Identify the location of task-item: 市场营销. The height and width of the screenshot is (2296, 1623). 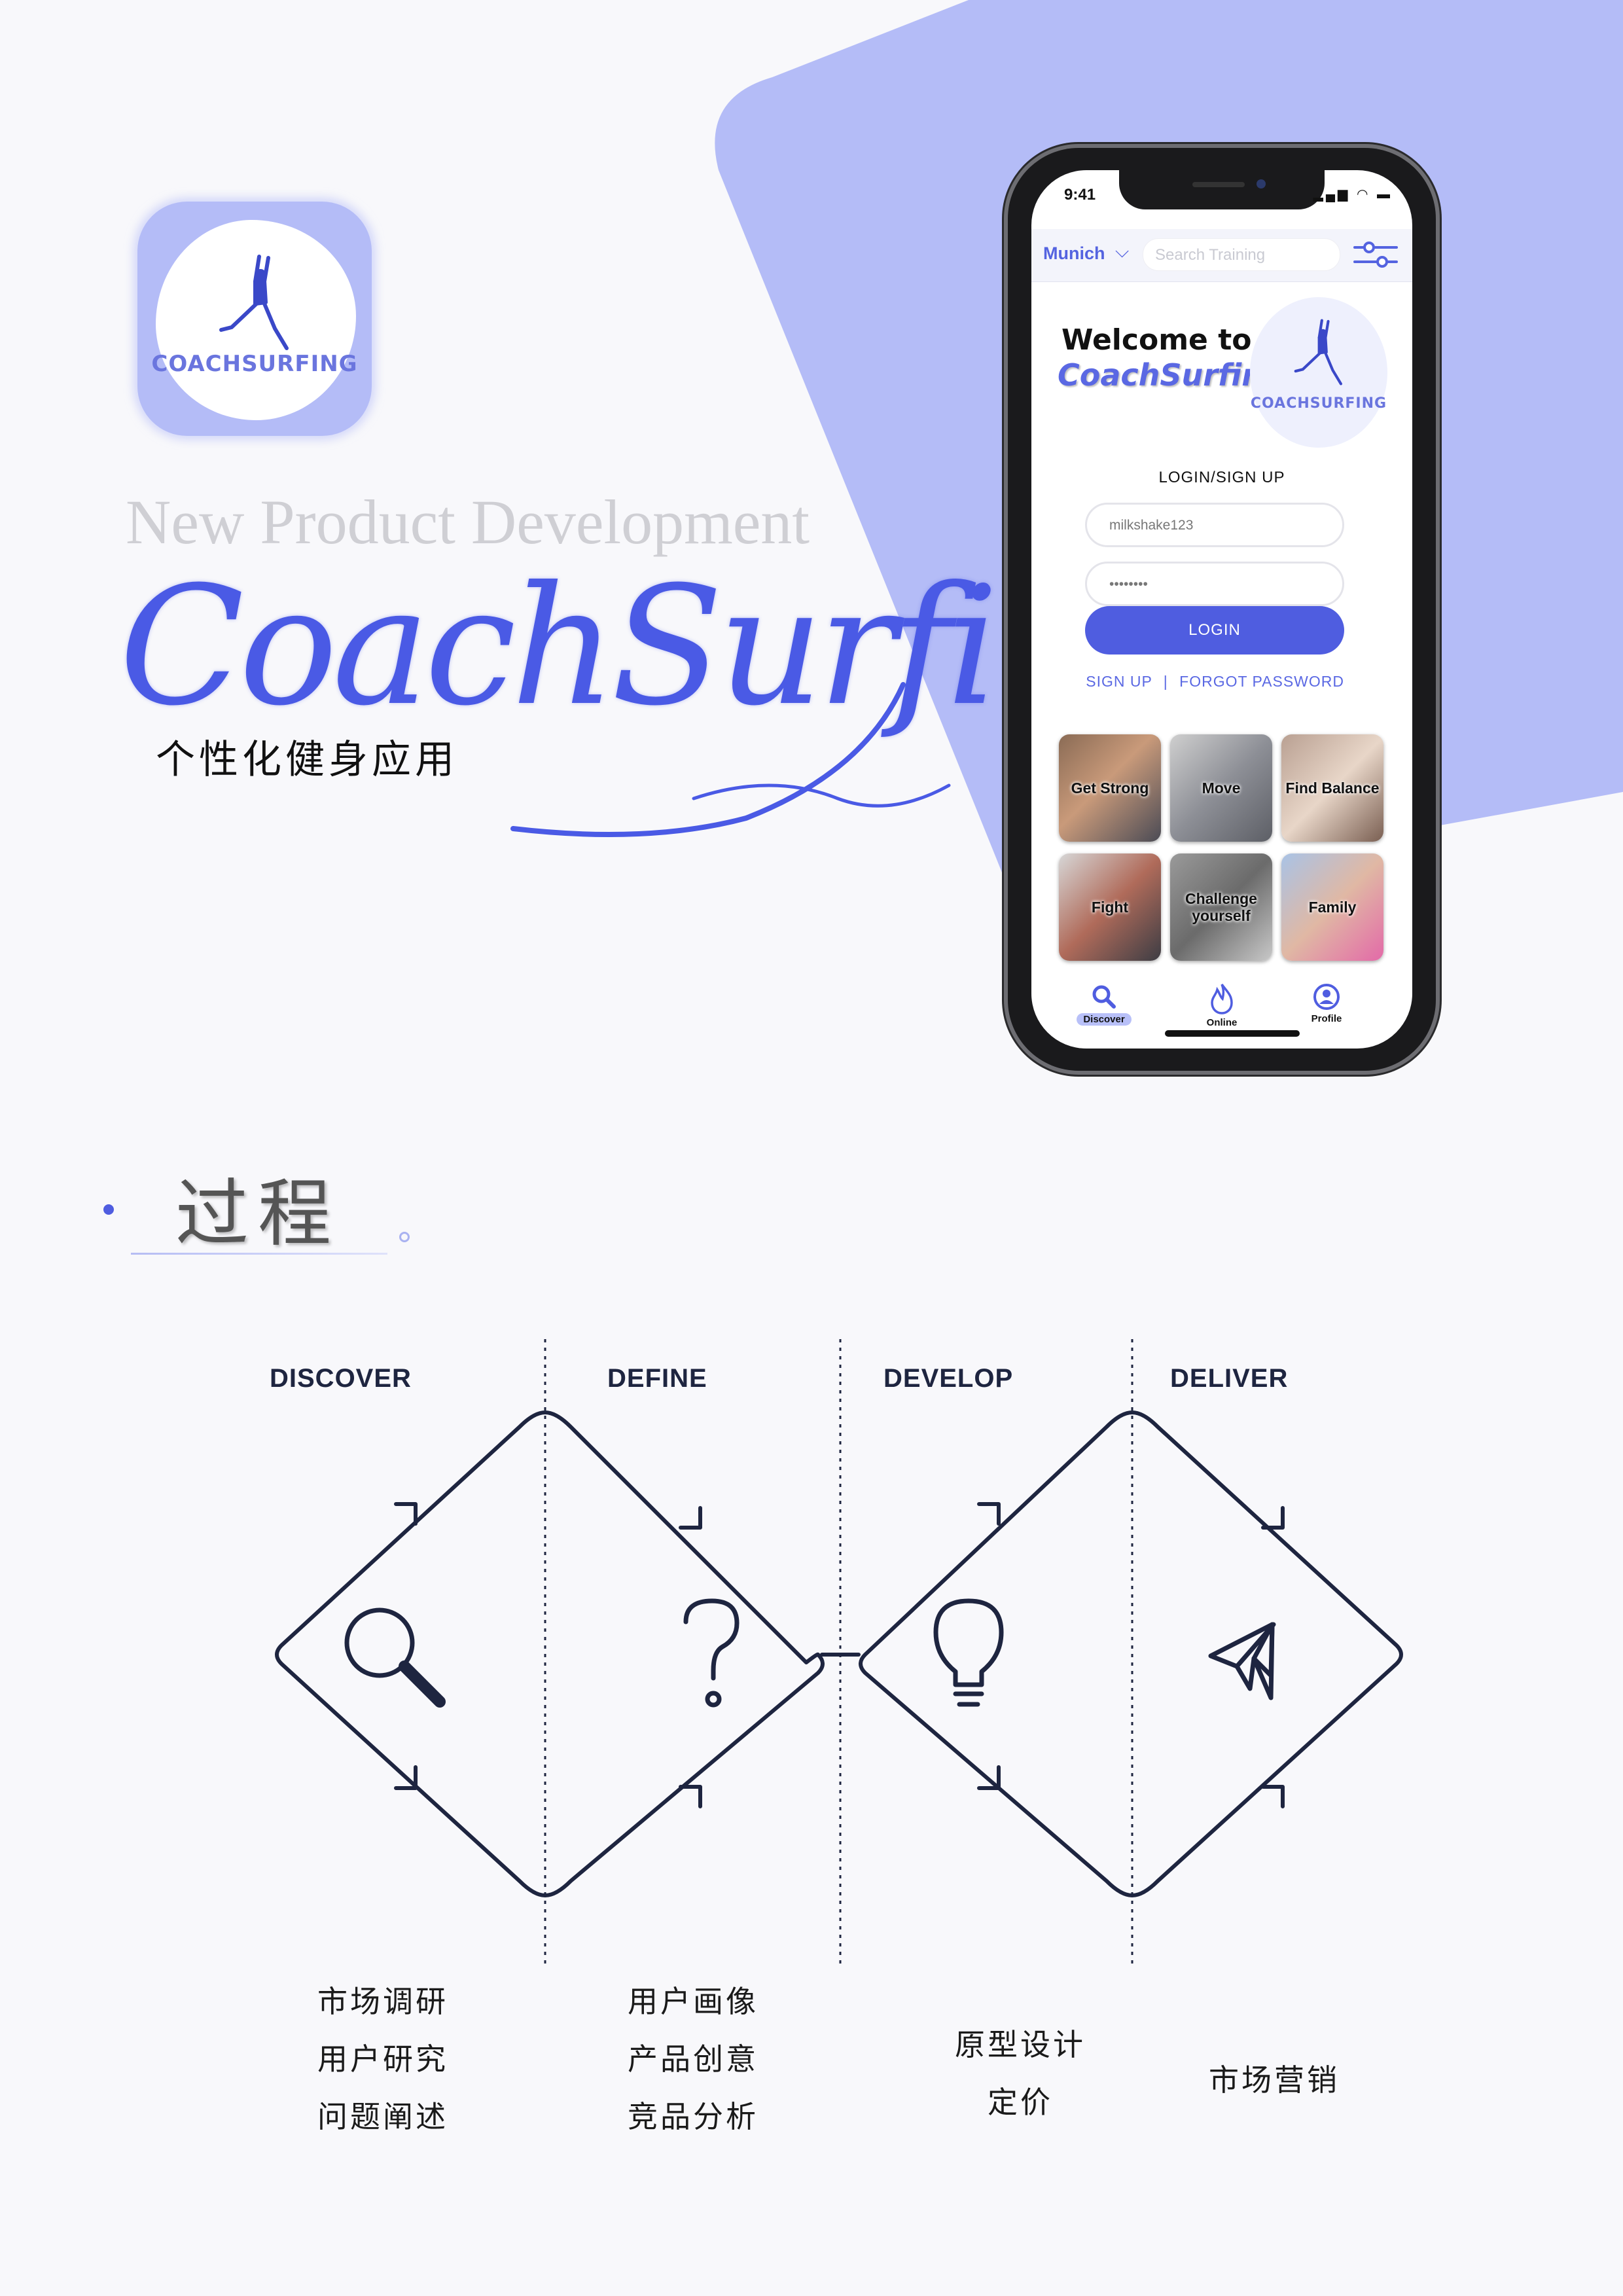
(1274, 2080).